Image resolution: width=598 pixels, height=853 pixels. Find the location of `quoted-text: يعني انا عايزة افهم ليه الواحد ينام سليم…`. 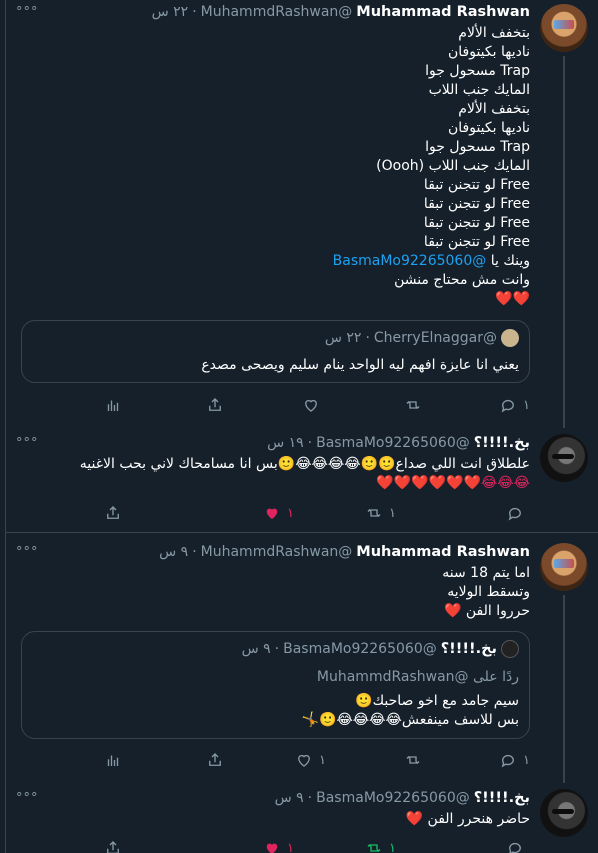

quoted-text: يعني انا عايزة افهم ليه الواحد ينام سليم… is located at coordinates (360, 365).